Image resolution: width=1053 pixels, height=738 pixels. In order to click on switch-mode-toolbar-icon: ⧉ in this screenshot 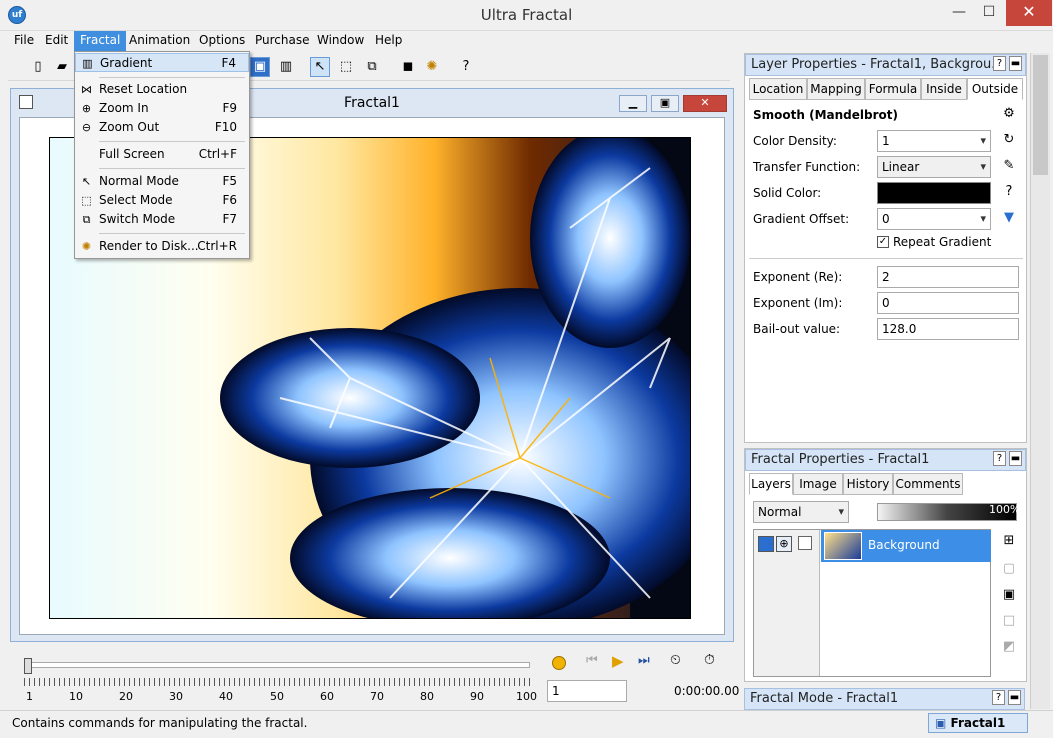, I will do `click(372, 67)`.